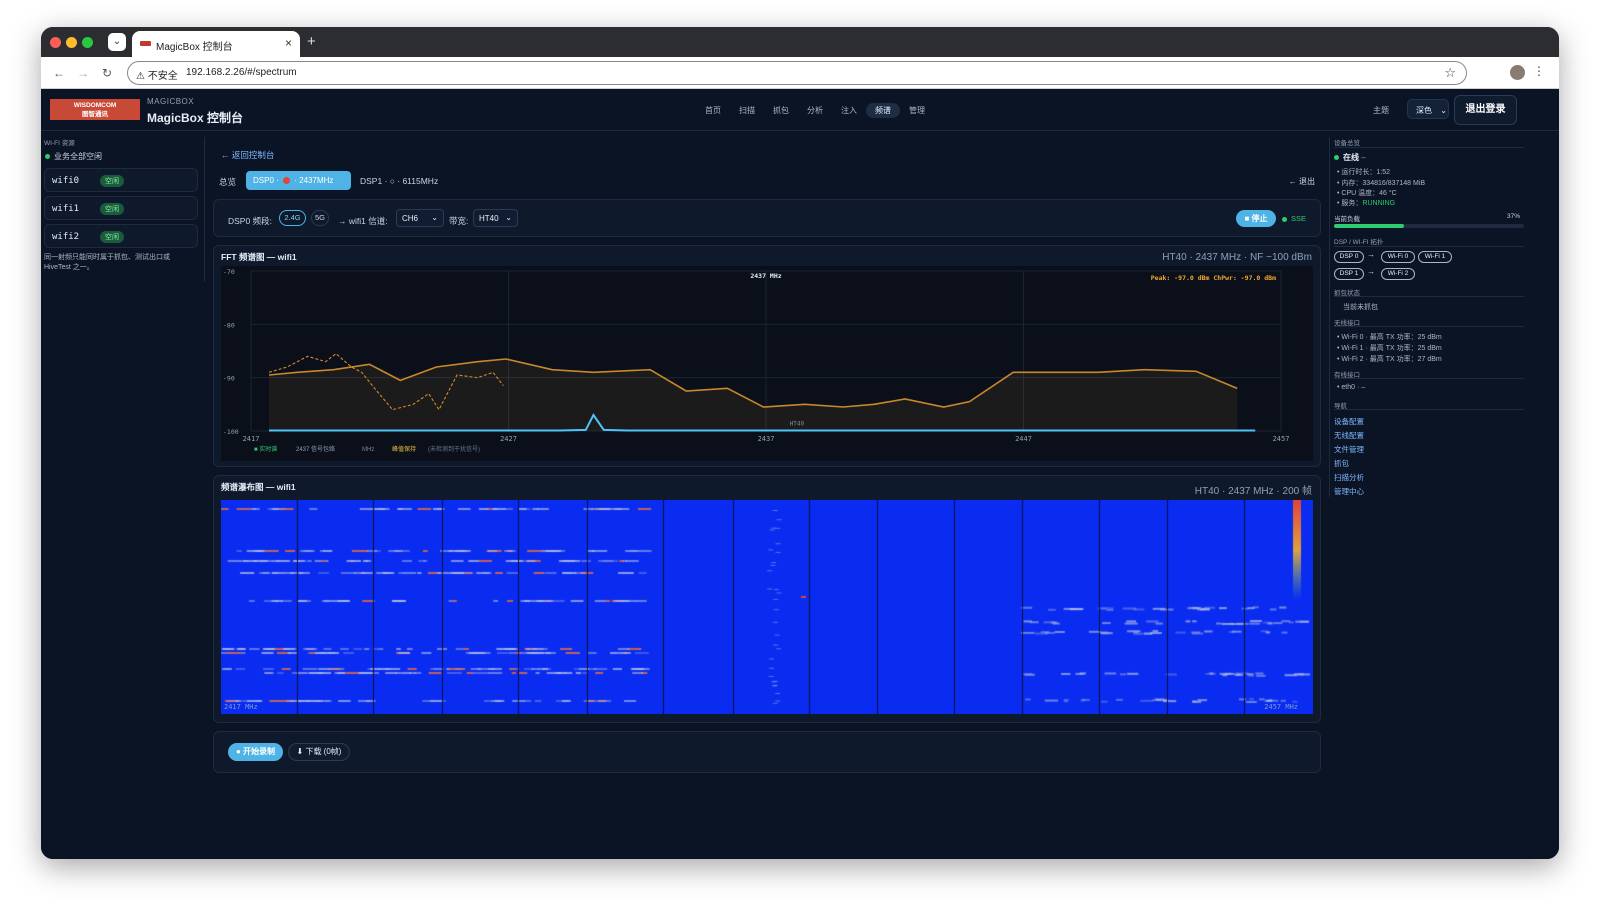  What do you see at coordinates (495, 218) in the screenshot?
I see `bandwidth-select: HT40 ⌄` at bounding box center [495, 218].